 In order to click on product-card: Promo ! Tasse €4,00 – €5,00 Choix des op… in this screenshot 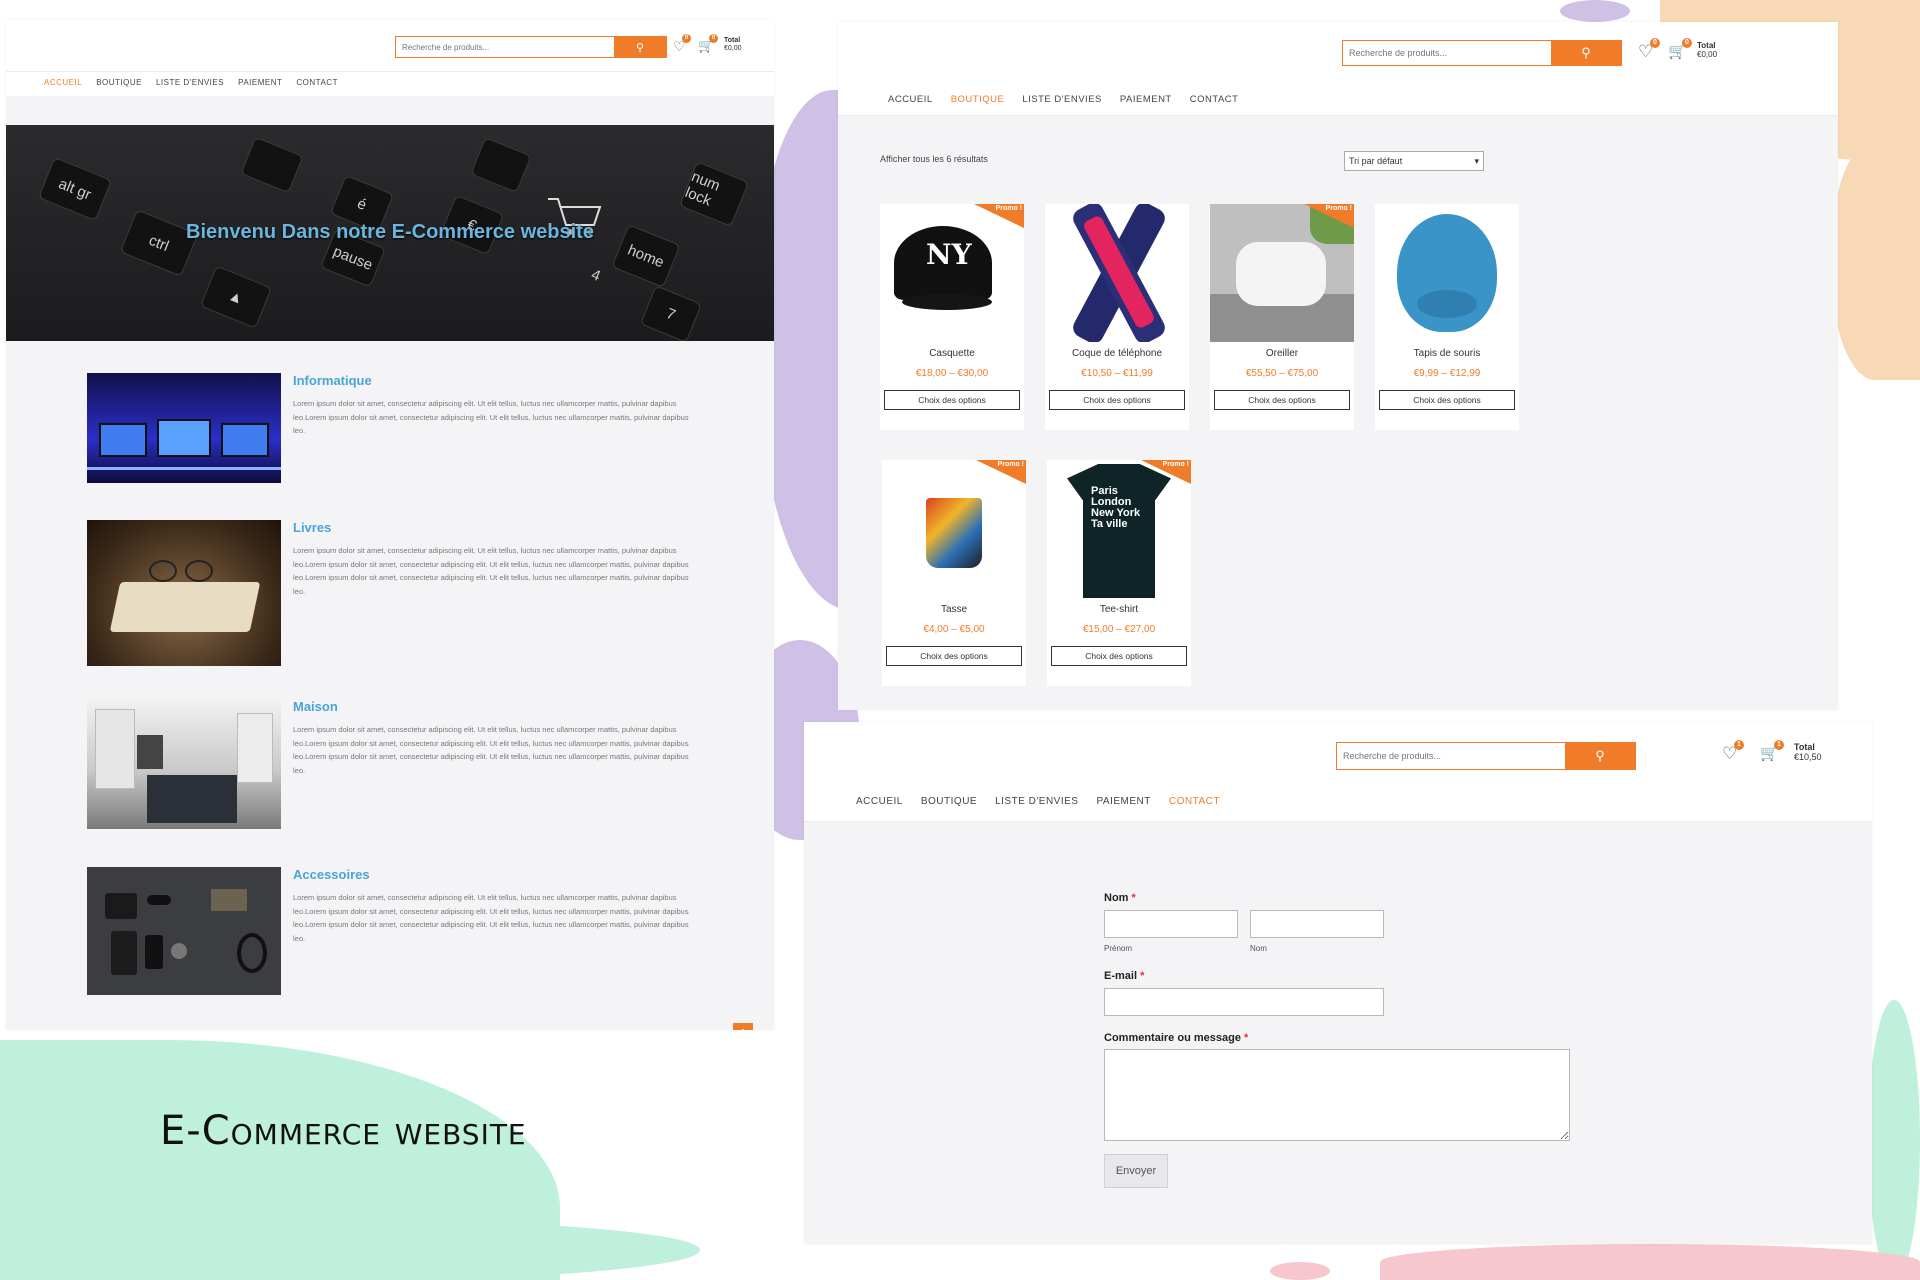, I will do `click(954, 573)`.